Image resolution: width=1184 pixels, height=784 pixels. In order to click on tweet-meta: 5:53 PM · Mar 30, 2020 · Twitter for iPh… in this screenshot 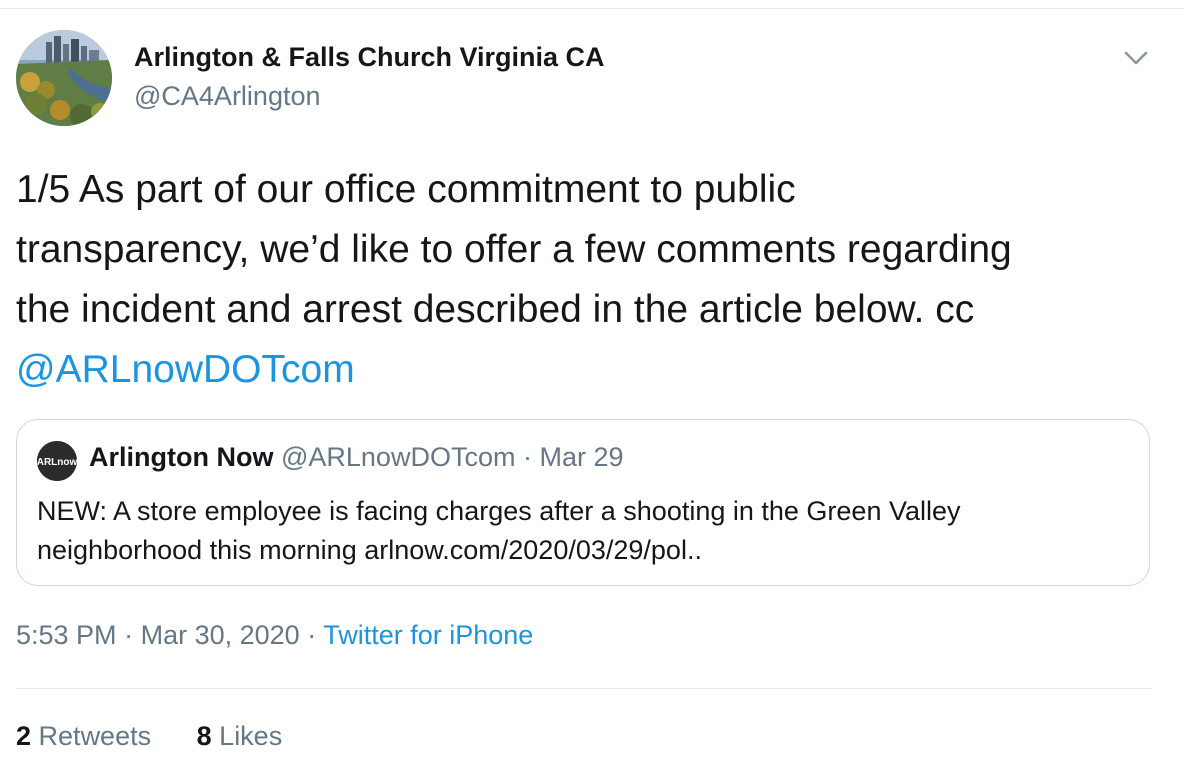, I will do `click(274, 635)`.